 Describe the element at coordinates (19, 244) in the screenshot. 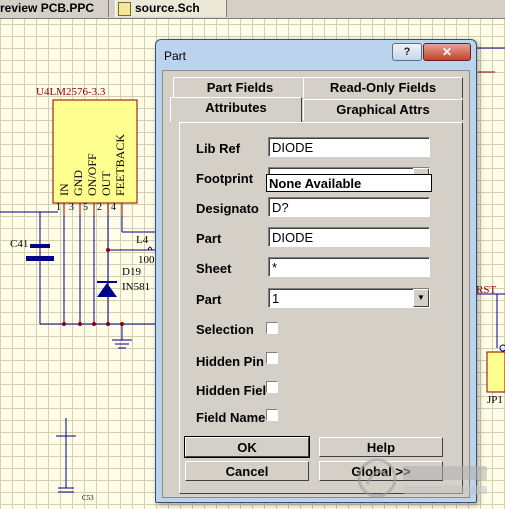

I see `c41-label: C41` at that location.